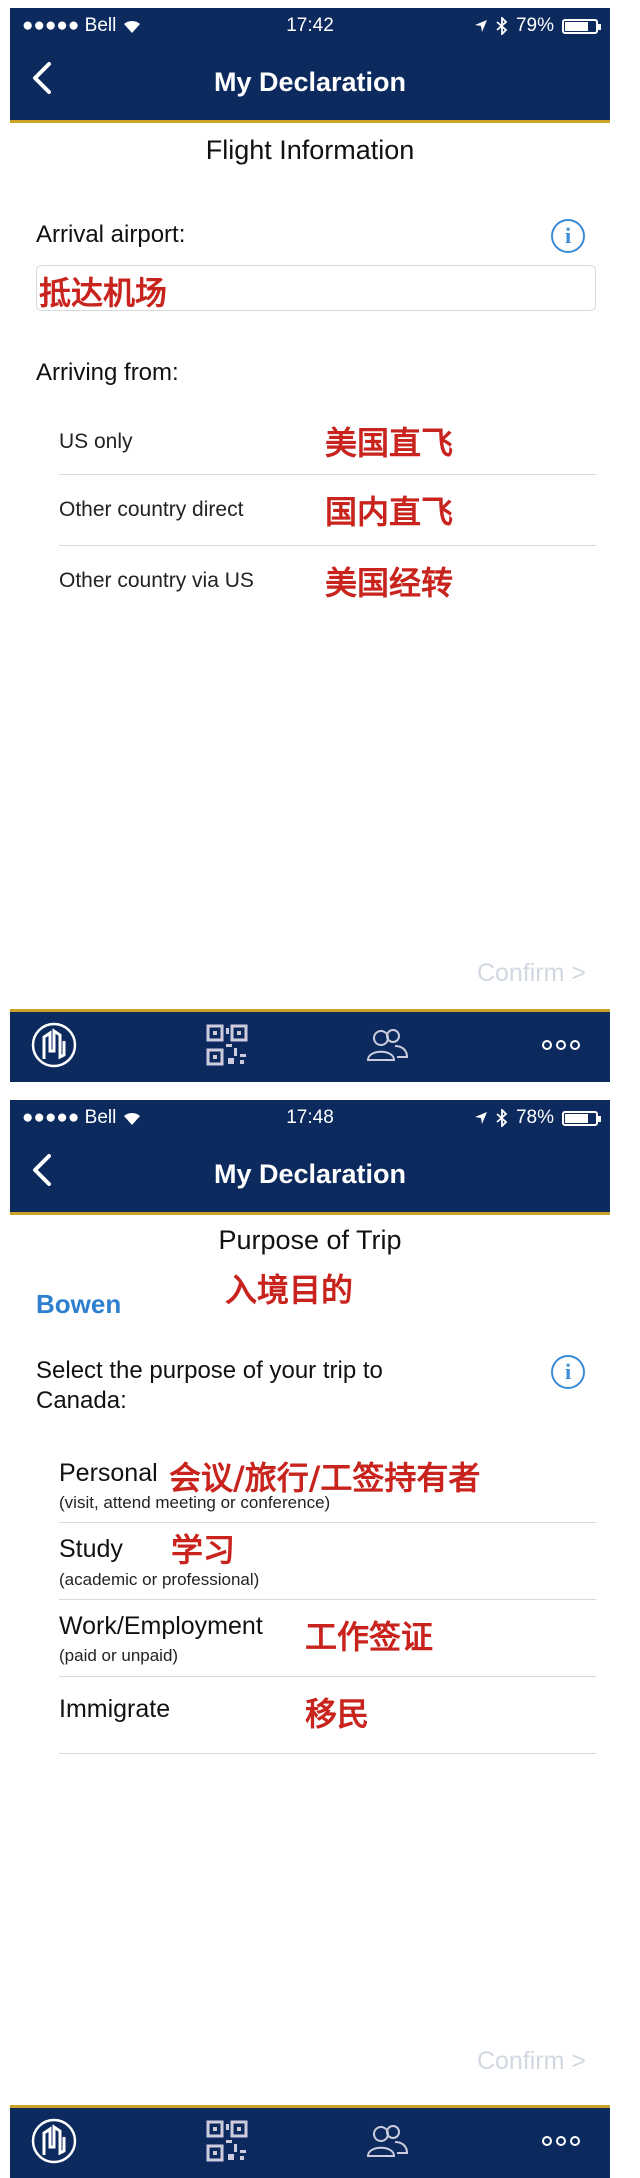 The height and width of the screenshot is (2178, 640). I want to click on purpose-label: Immigrate, so click(115, 1709).